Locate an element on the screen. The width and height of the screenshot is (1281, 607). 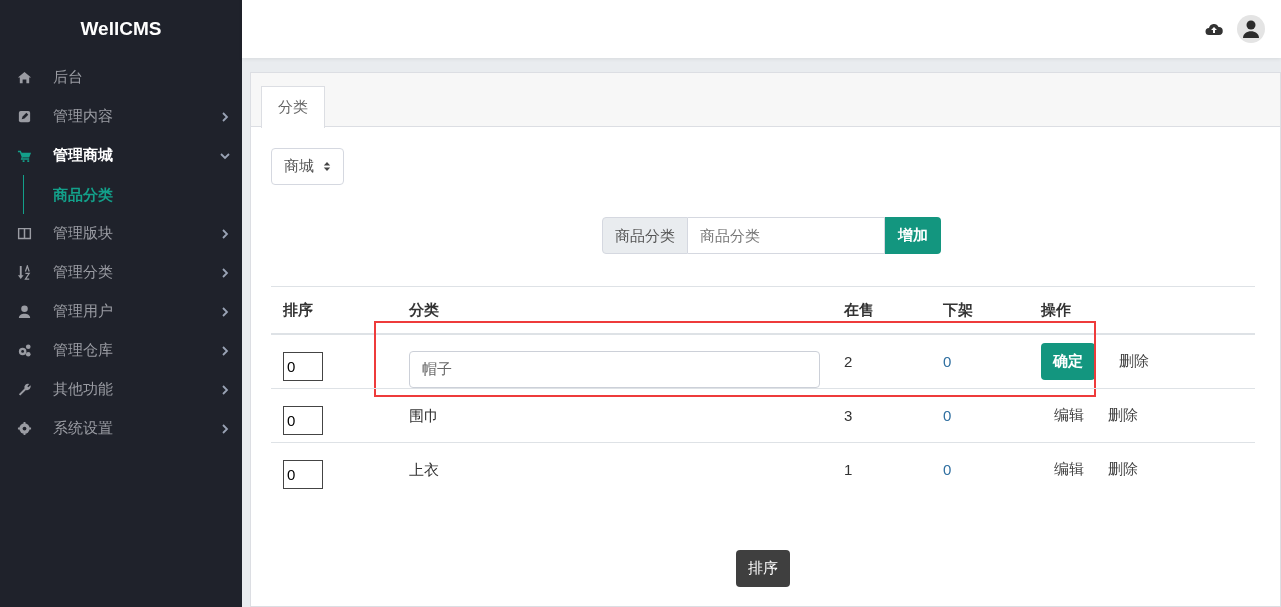
brand-logo: WellCMS is located at coordinates (121, 29).